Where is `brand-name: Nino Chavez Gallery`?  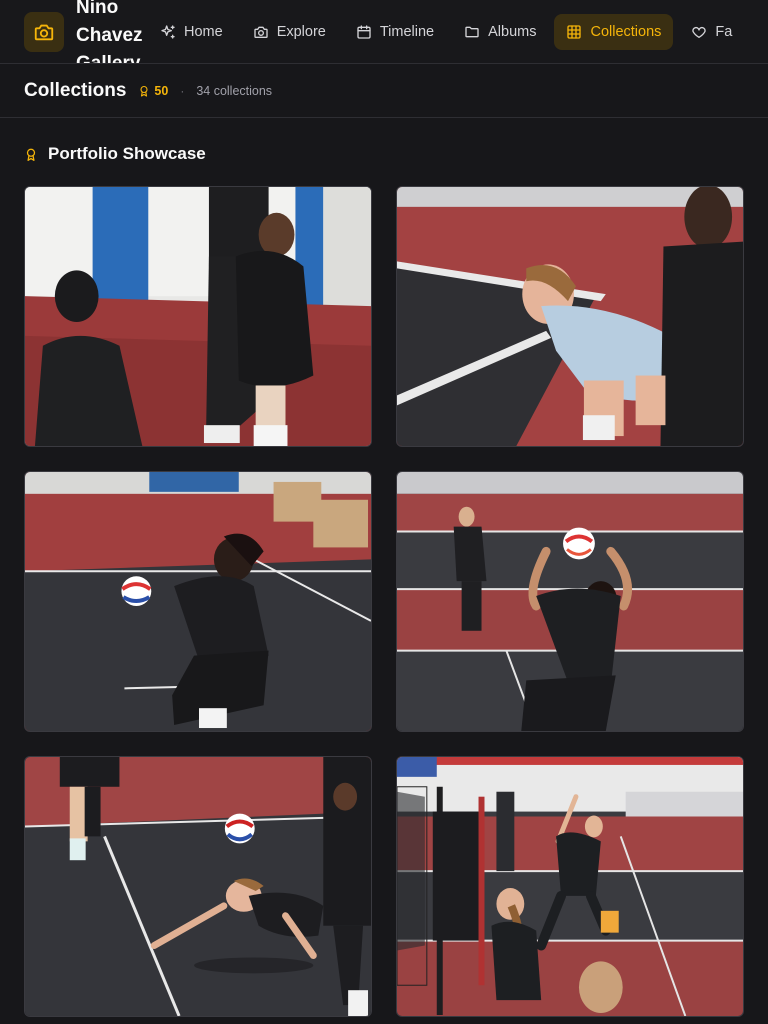
brand-name: Nino Chavez Gallery is located at coordinates (116, 31).